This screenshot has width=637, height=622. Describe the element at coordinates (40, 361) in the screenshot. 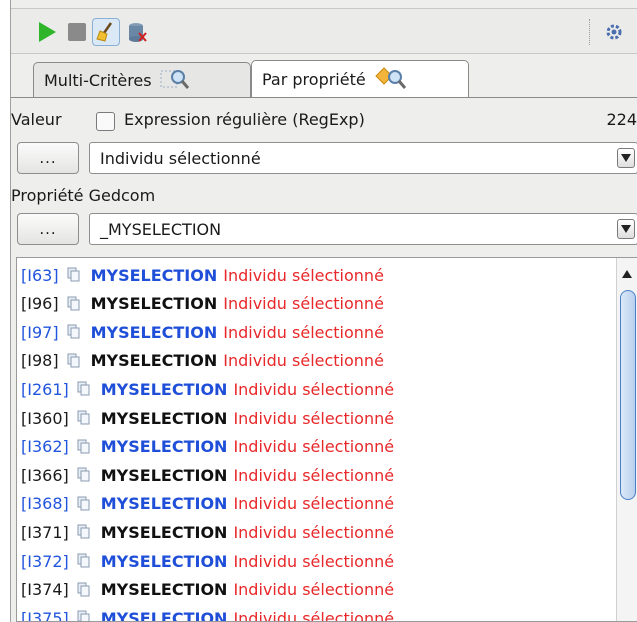

I see `record-id: [I98]` at that location.